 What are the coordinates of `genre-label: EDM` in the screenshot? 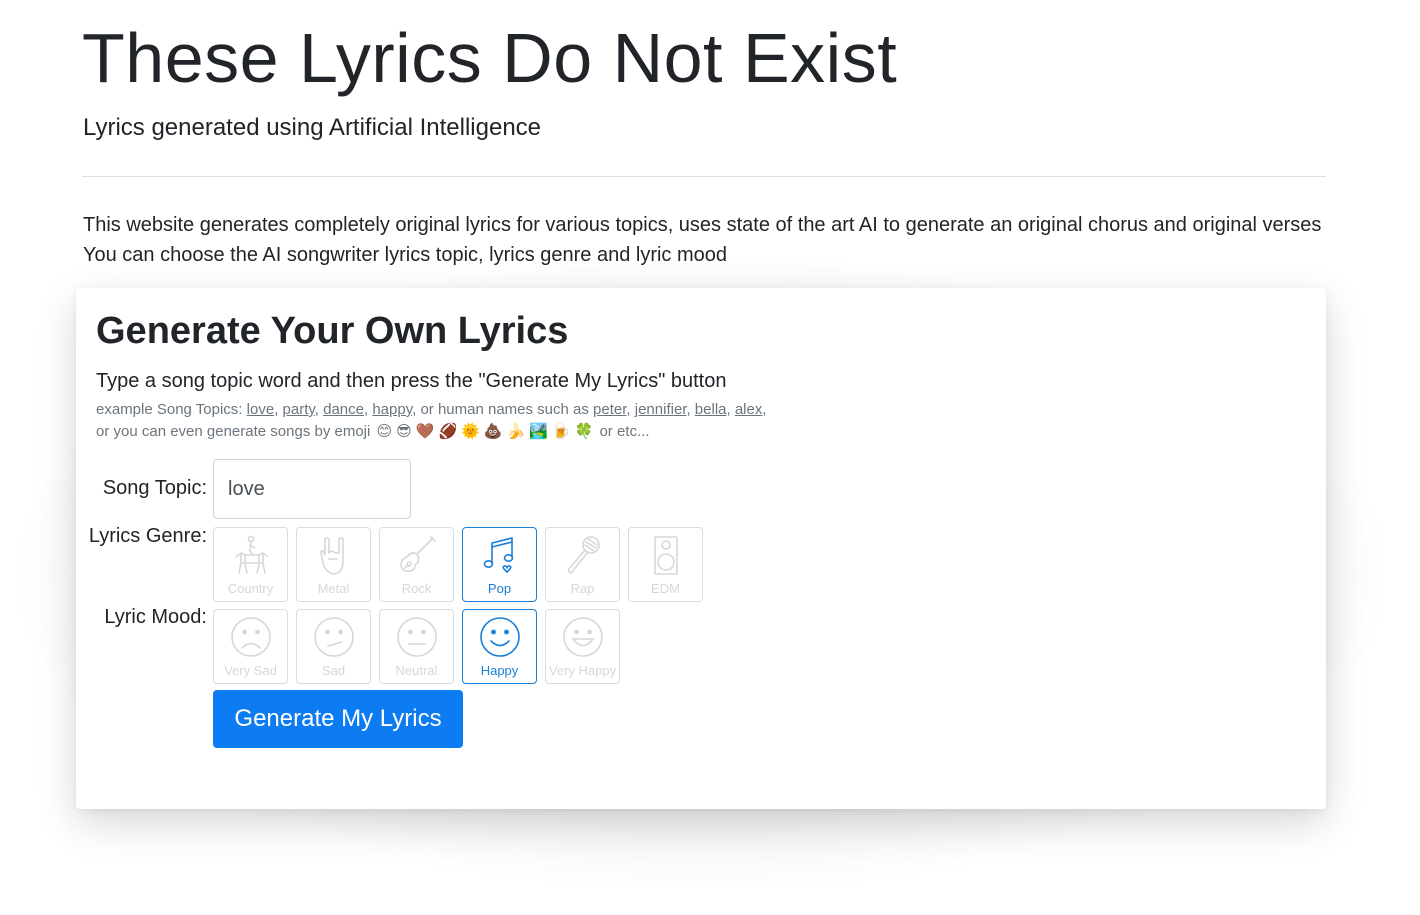 It's located at (665, 588).